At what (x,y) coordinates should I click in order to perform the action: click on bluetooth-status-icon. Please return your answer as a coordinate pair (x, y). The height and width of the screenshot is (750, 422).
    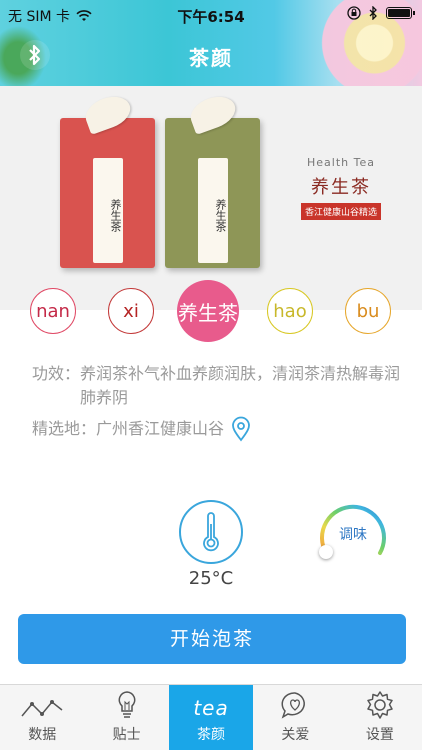
    Looking at the image, I should click on (373, 13).